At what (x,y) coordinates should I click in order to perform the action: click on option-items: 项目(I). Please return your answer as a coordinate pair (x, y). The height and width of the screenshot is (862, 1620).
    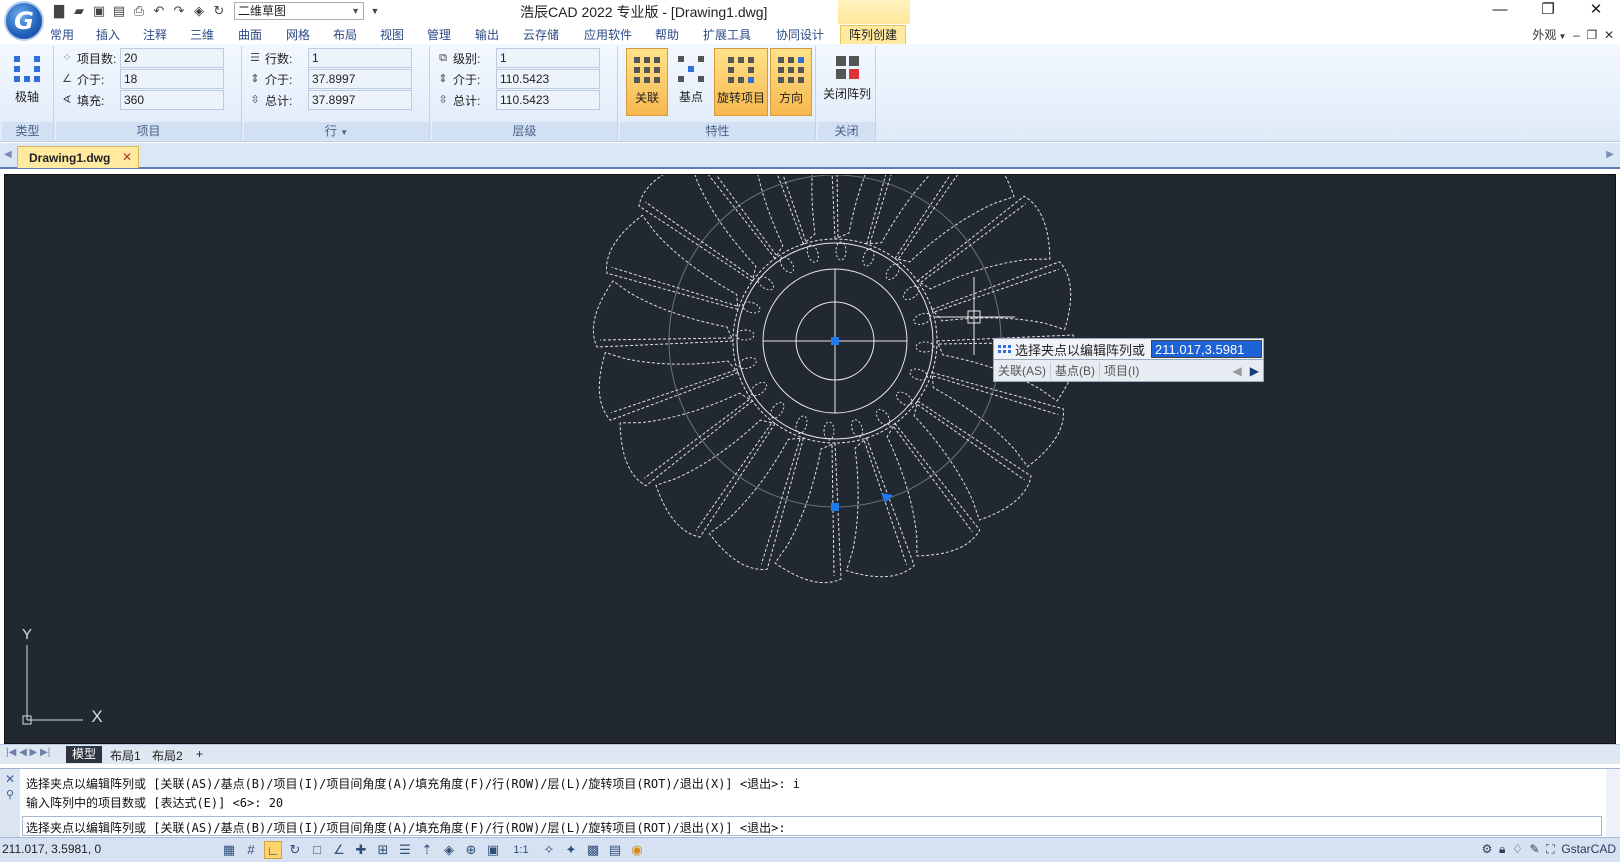
    Looking at the image, I should click on (1121, 370).